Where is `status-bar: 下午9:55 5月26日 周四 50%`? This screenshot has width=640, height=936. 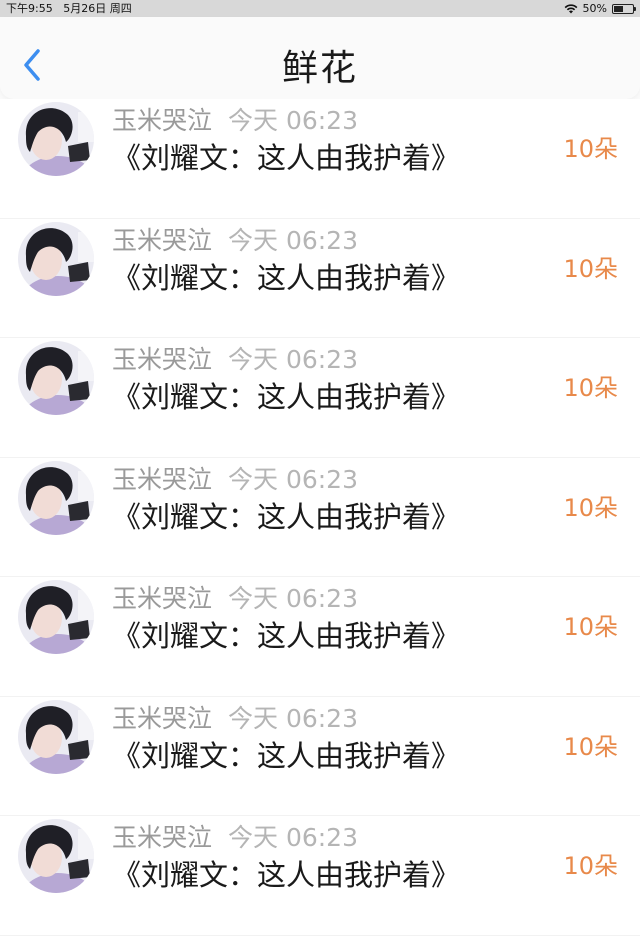
status-bar: 下午9:55 5月26日 周四 50% is located at coordinates (320, 8).